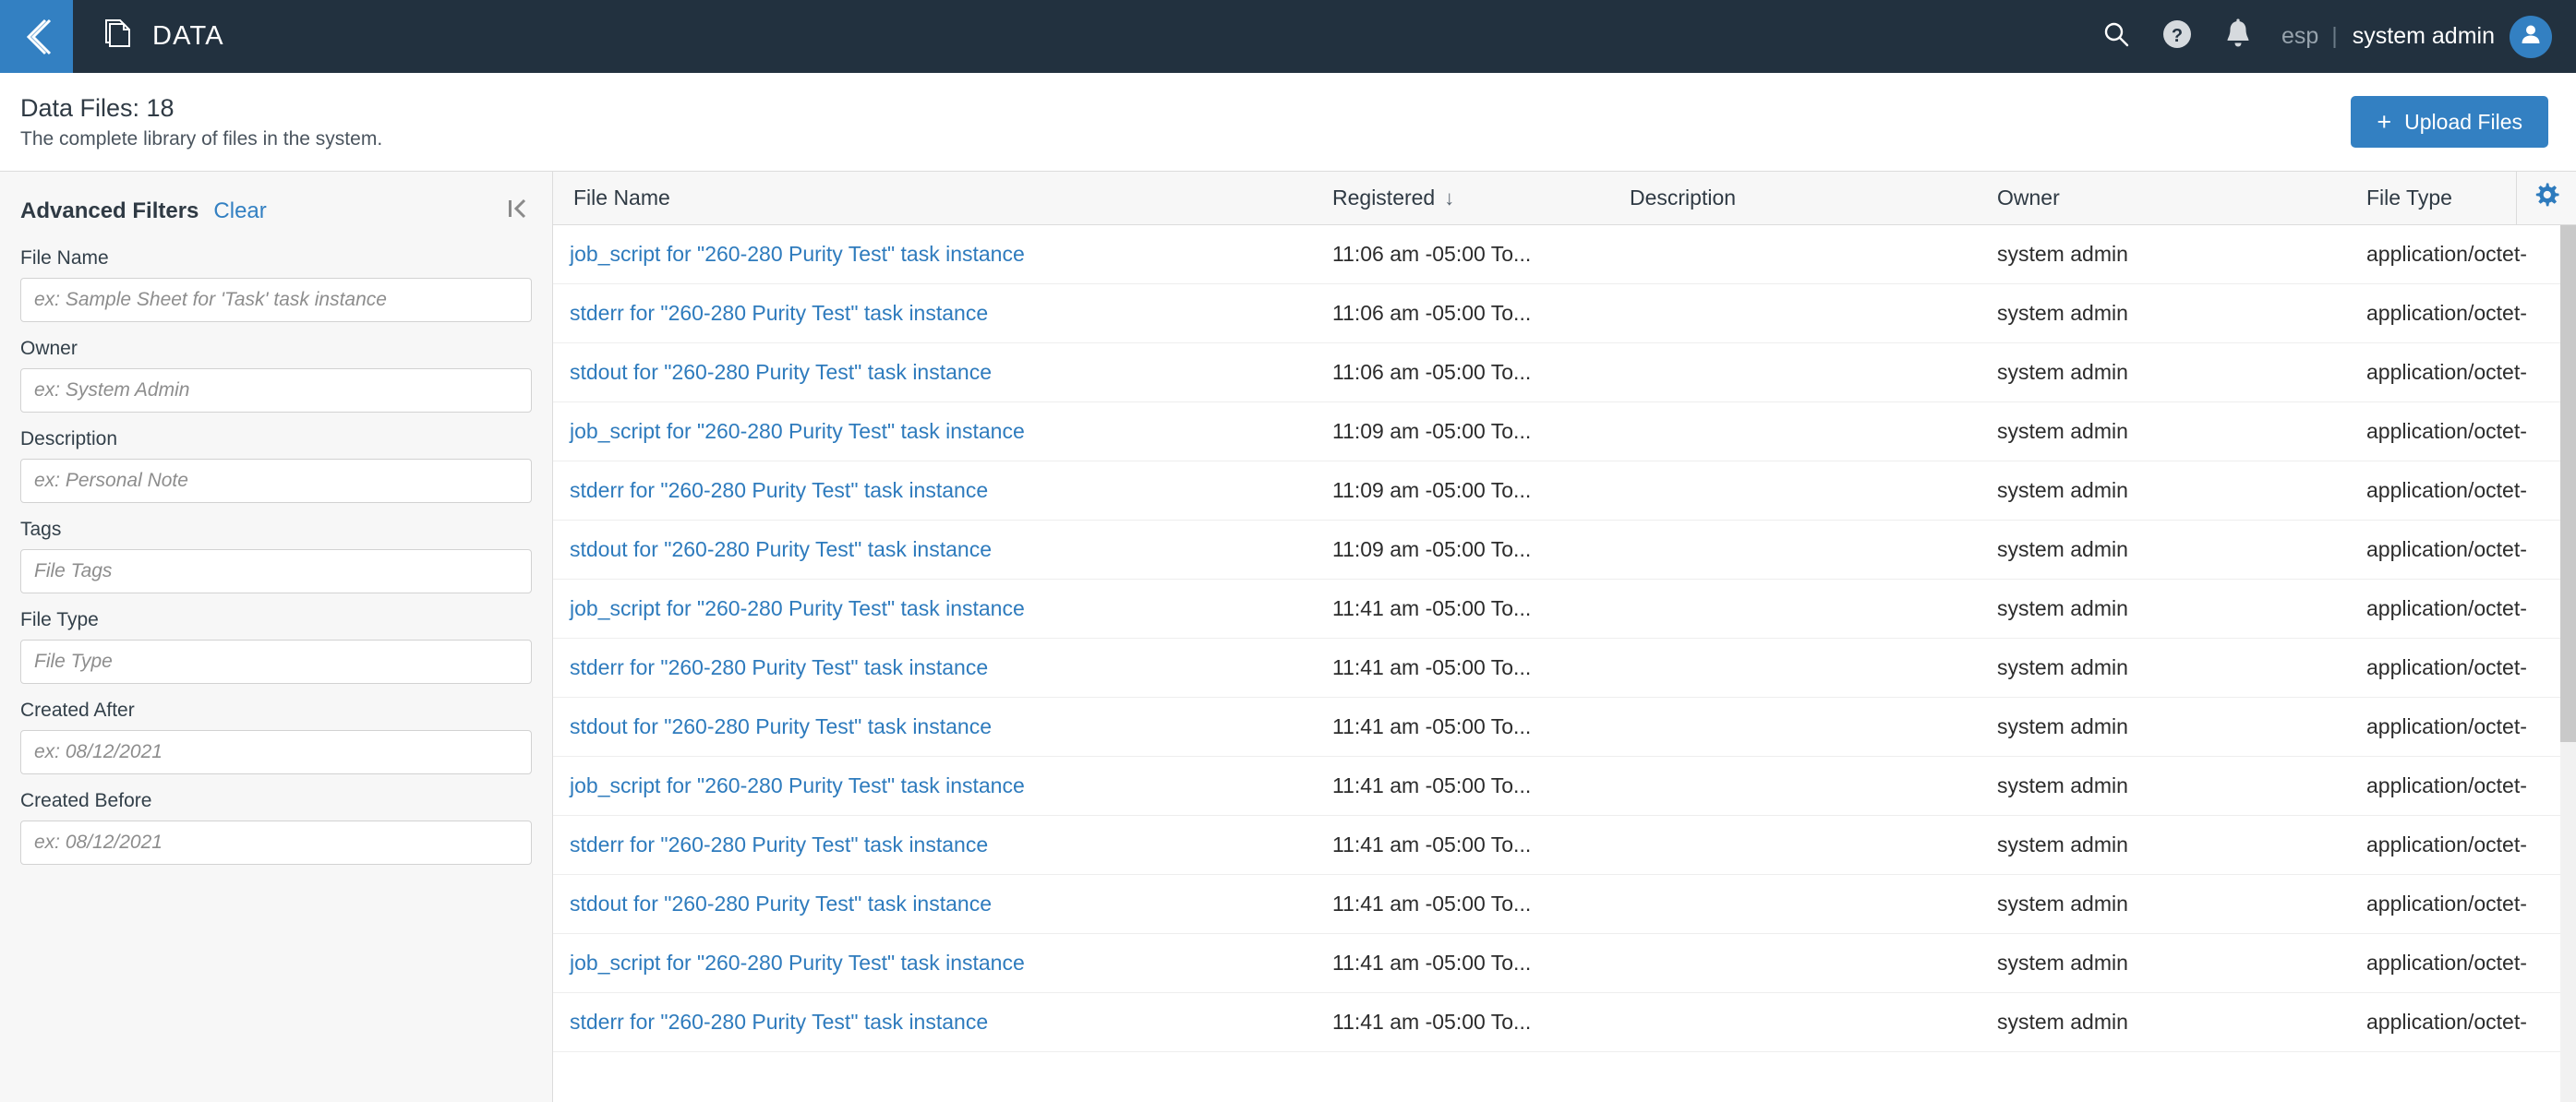 This screenshot has width=2576, height=1102. I want to click on filter-field-owner: Owner, so click(276, 375).